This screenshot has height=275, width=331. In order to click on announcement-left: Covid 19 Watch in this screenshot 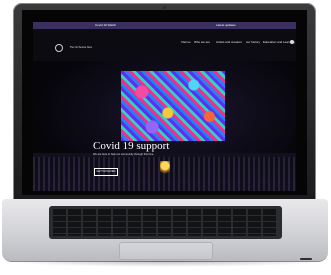, I will do `click(105, 25)`.